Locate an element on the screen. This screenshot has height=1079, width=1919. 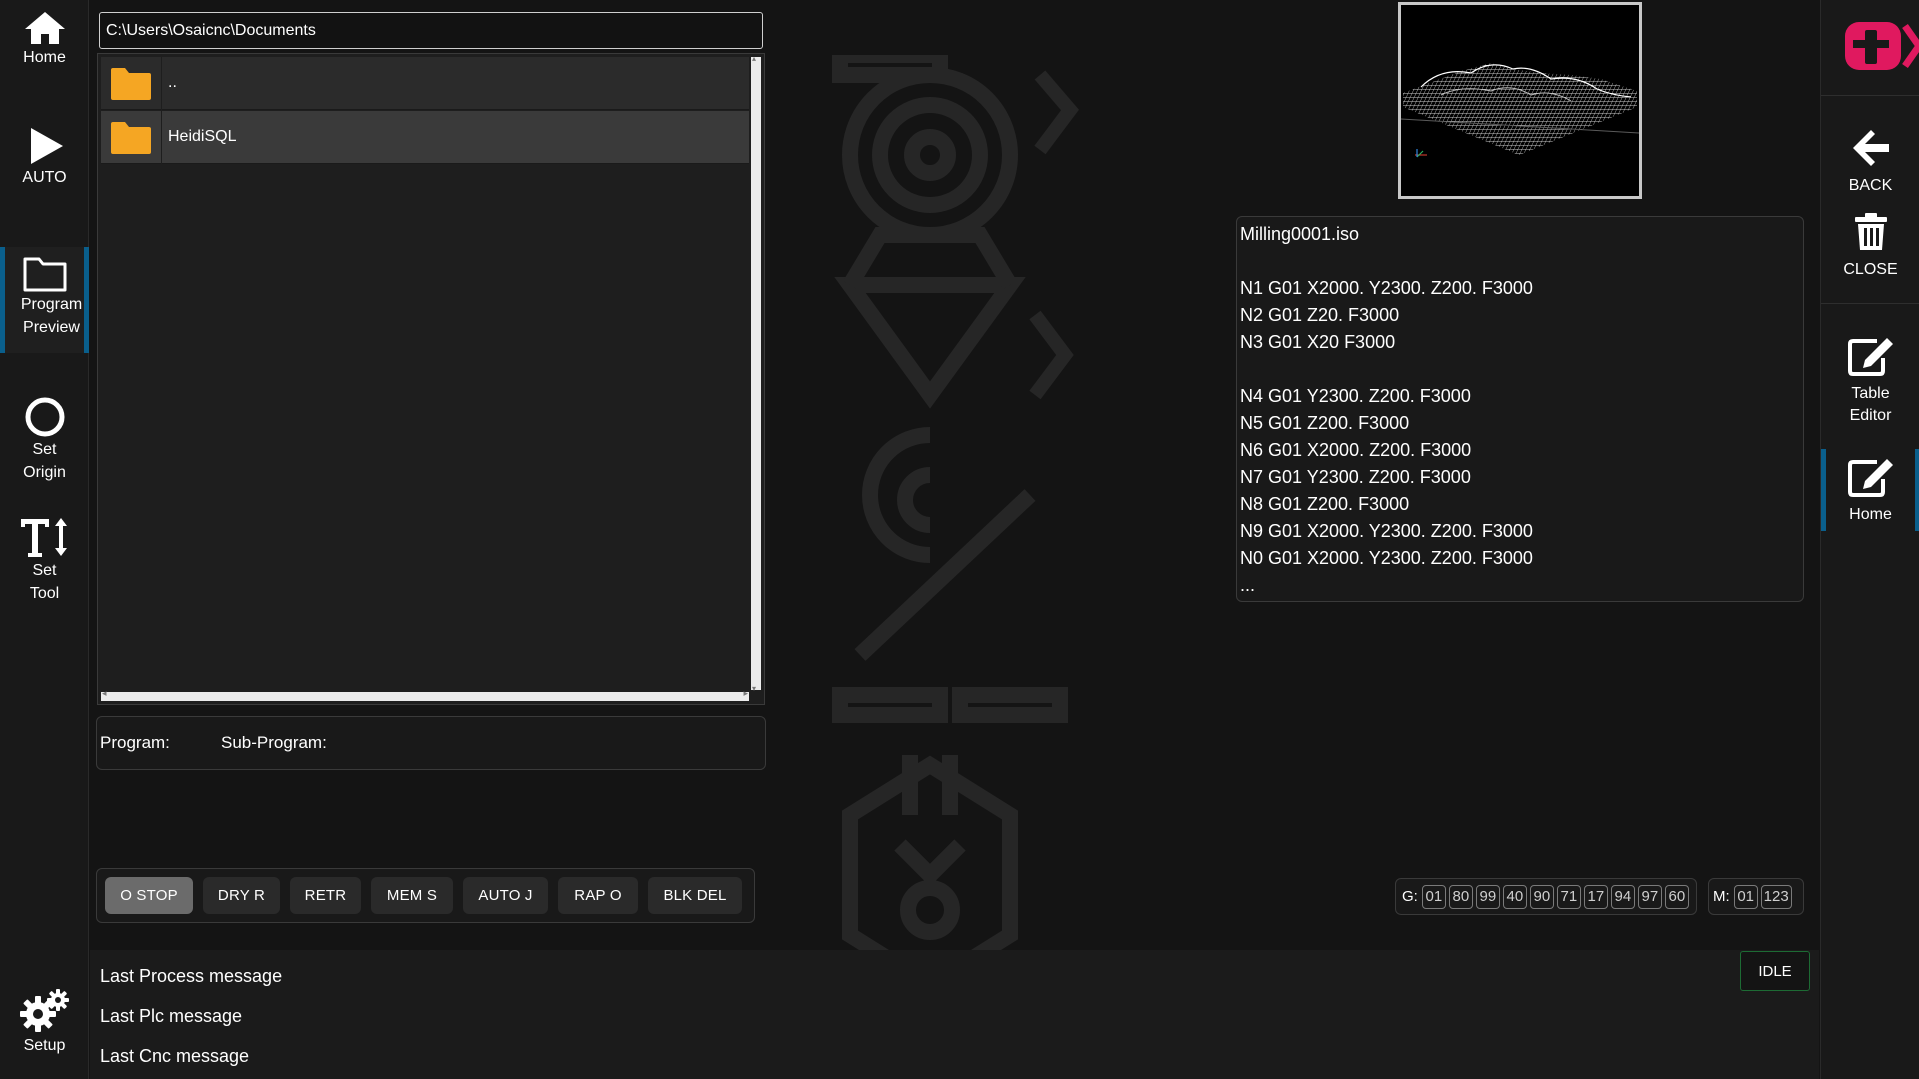
program-line: N2 G01 Z20. F3000 is located at coordinates (1320, 315).